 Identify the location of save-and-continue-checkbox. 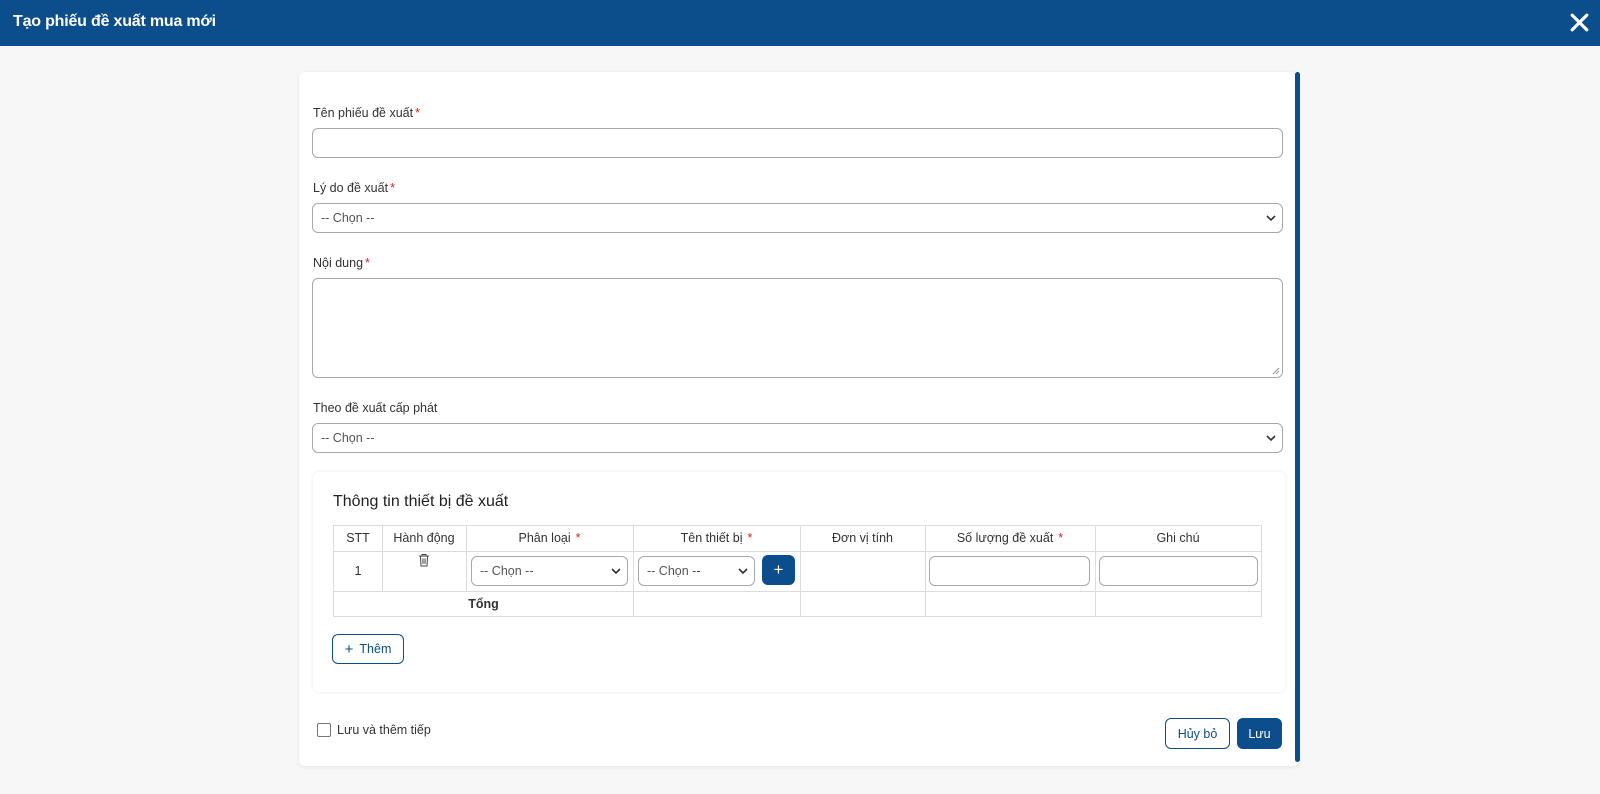
(324, 730).